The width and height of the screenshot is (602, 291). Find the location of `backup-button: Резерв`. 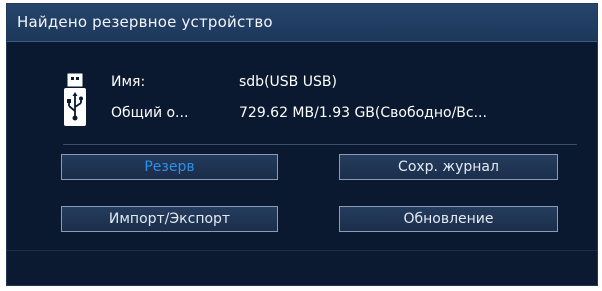

backup-button: Резерв is located at coordinates (169, 167).